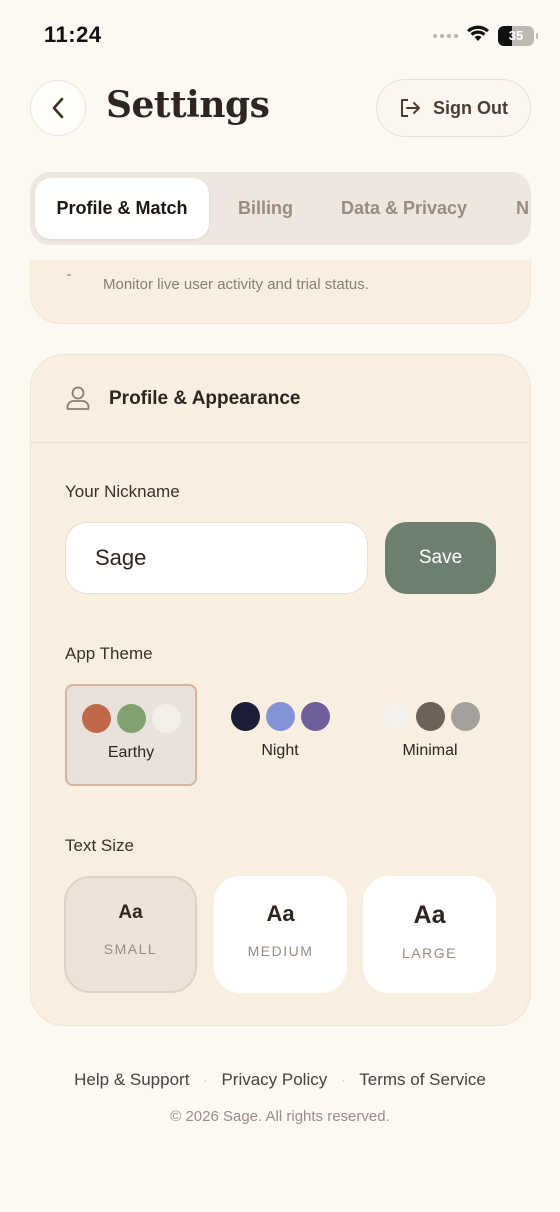 The image size is (560, 1212). I want to click on save-button: Save, so click(440, 558).